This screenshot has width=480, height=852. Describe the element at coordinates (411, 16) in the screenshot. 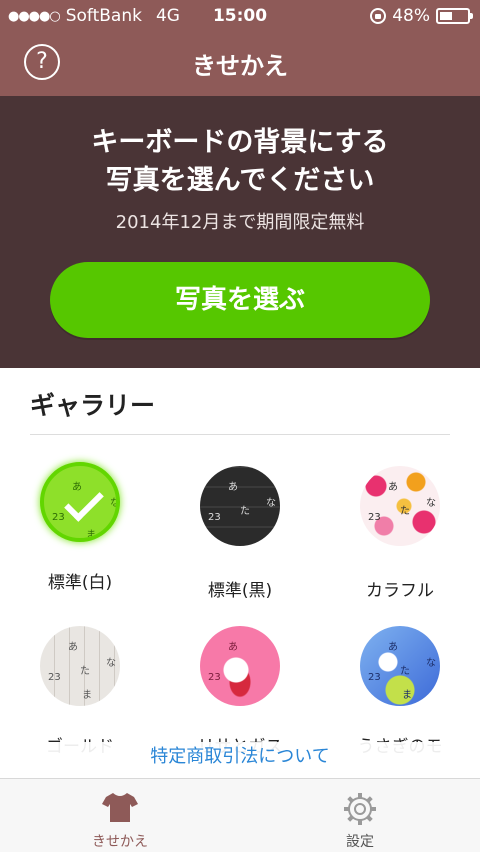

I see `battery-percent: 48%` at that location.